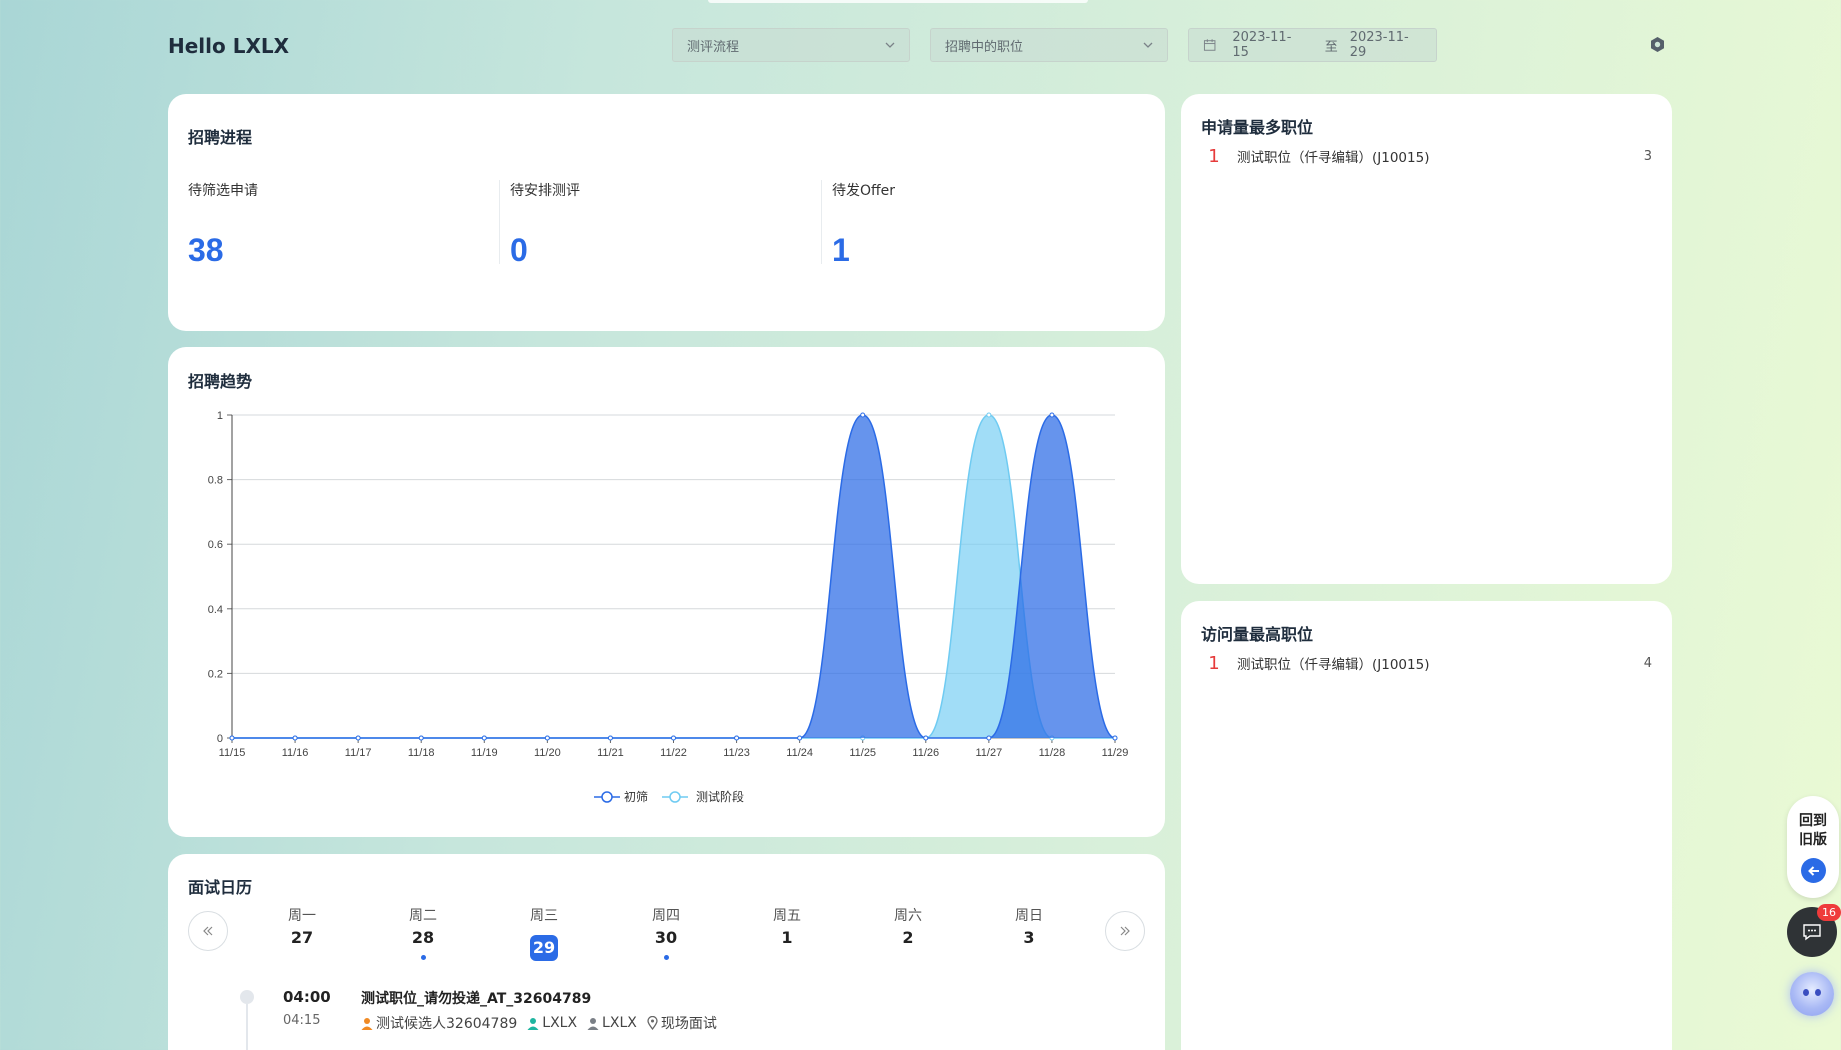 The width and height of the screenshot is (1841, 1050). What do you see at coordinates (476, 998) in the screenshot?
I see `event-title: 测试职位_请勿投递_AT_32604789` at bounding box center [476, 998].